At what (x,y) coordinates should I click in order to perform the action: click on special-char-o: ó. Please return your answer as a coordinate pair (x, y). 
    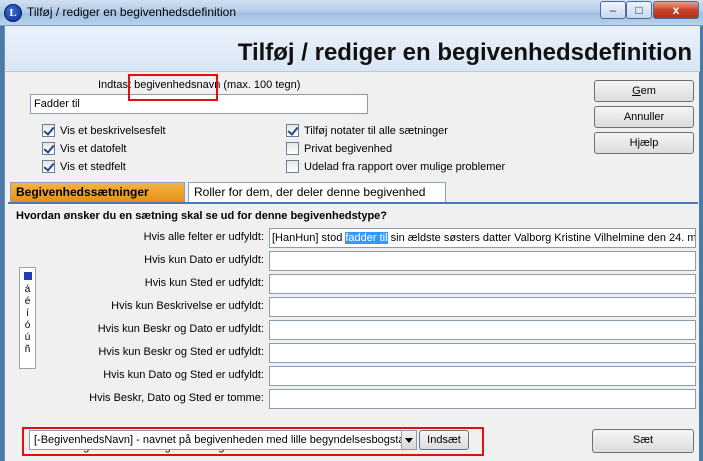
    Looking at the image, I should click on (27, 326).